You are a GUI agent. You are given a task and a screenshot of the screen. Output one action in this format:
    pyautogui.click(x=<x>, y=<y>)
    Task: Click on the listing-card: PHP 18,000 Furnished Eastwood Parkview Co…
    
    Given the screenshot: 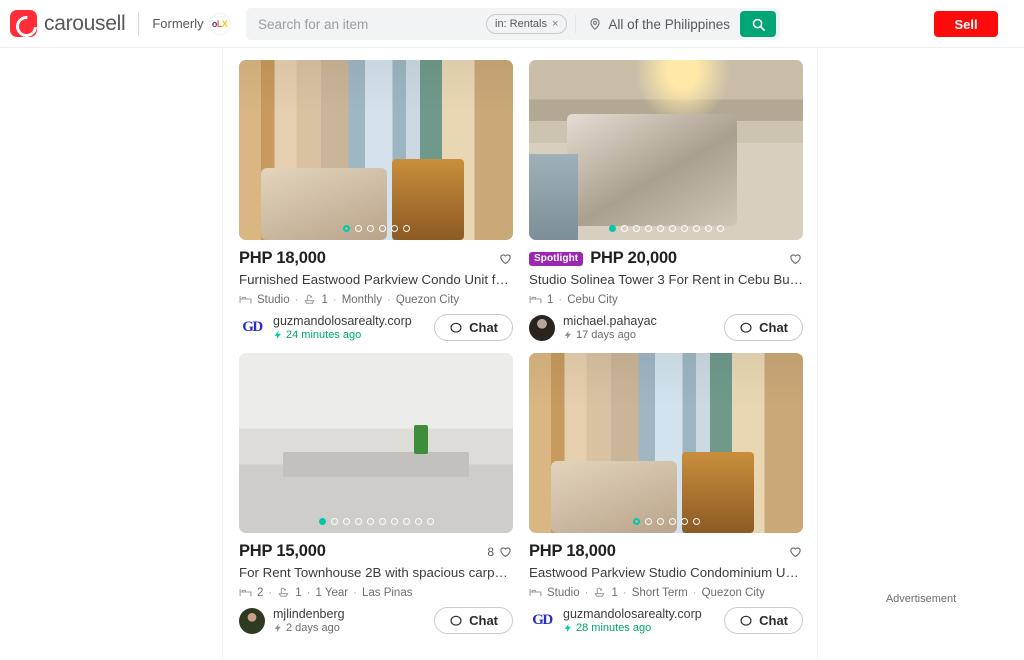 What is the action you would take?
    pyautogui.click(x=376, y=200)
    